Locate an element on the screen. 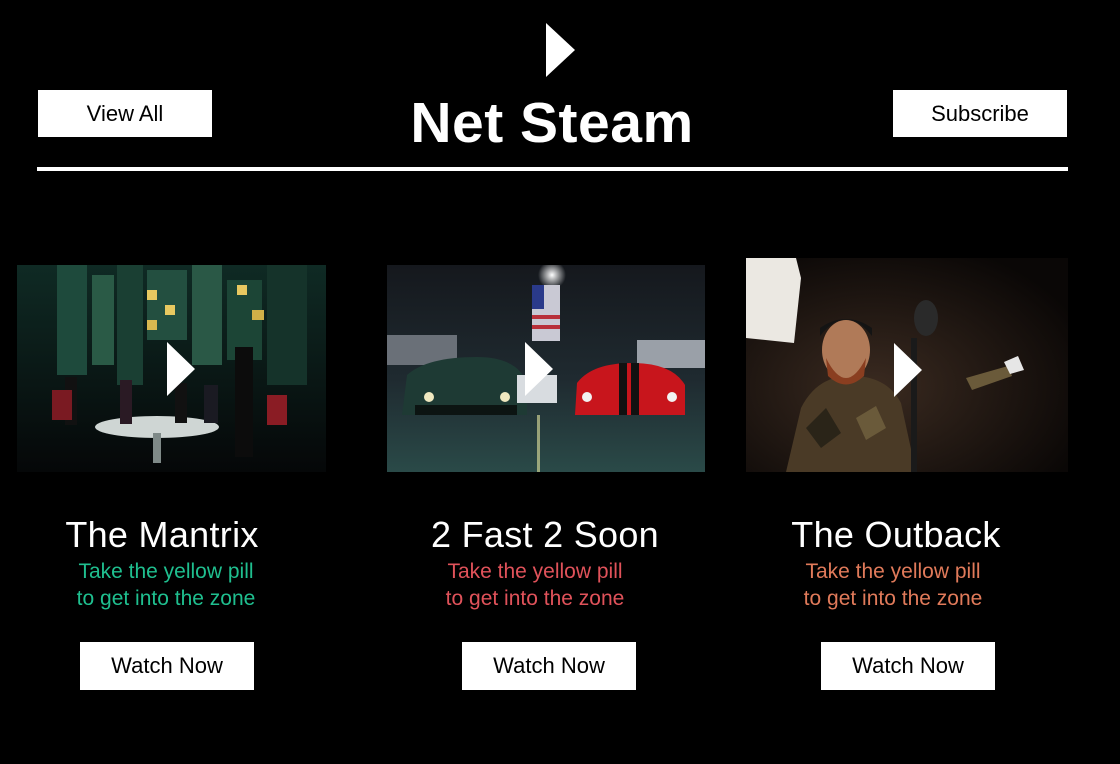 This screenshot has height=764, width=1120. subscribe-button: Subscribe is located at coordinates (980, 113).